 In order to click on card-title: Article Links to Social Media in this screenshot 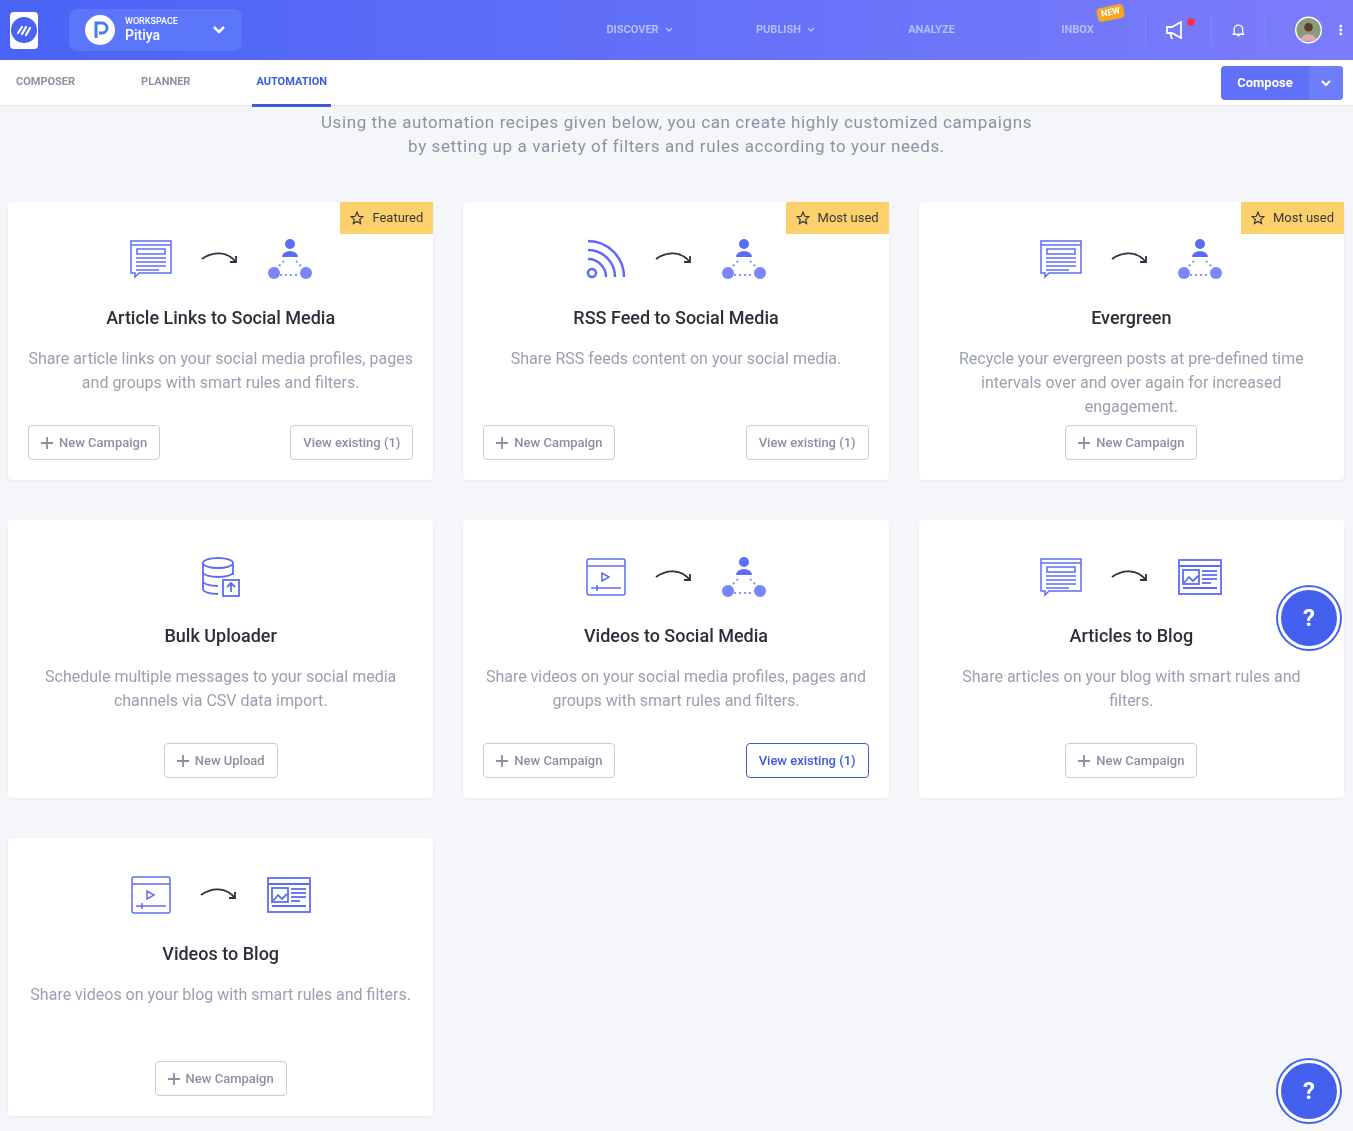, I will do `click(221, 318)`.